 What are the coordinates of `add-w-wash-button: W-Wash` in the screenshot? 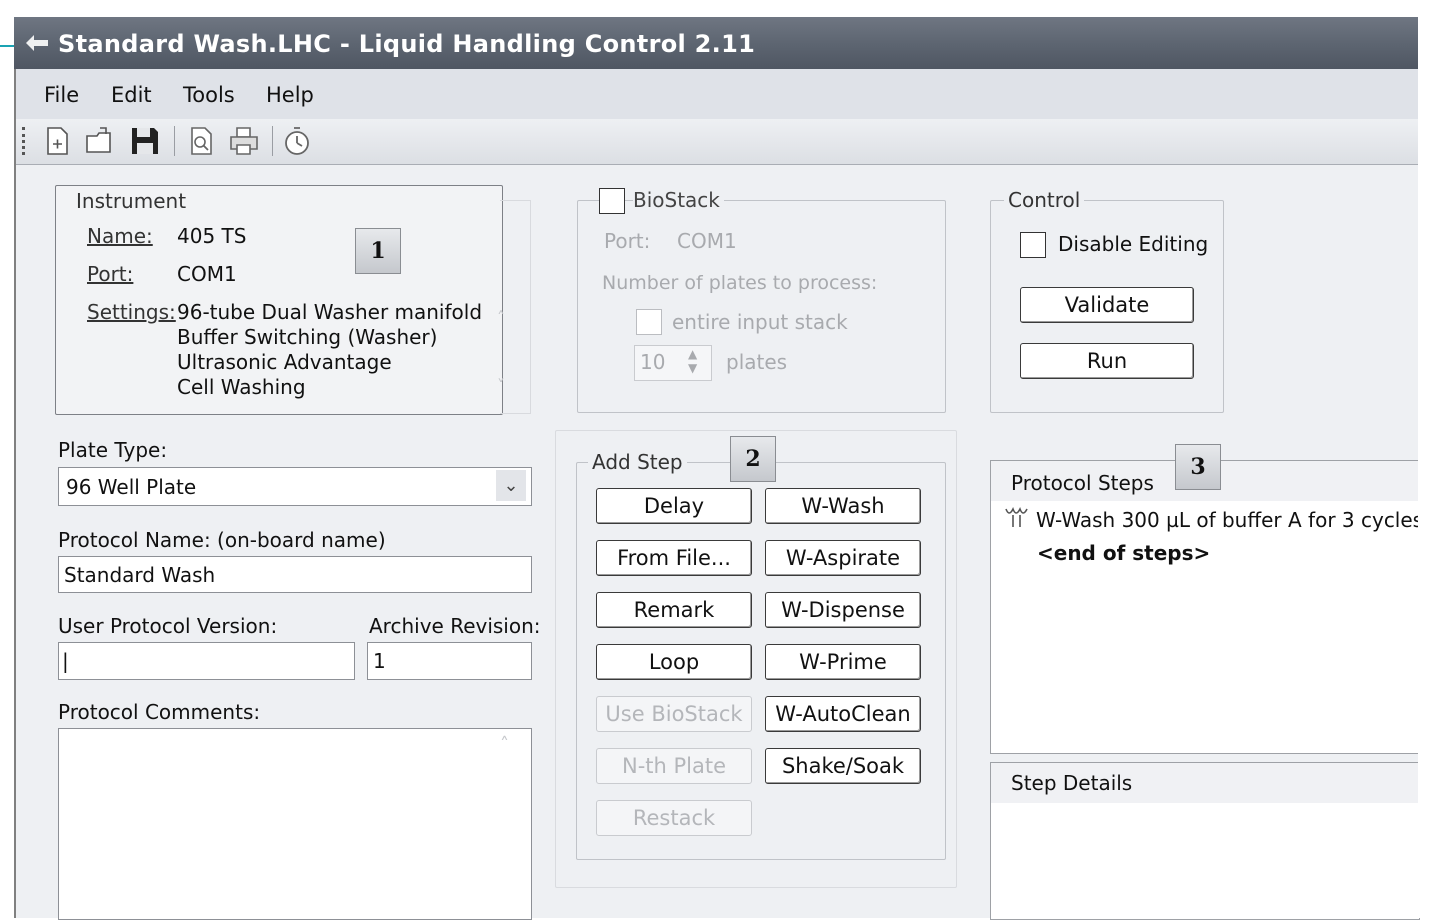 It's located at (843, 506).